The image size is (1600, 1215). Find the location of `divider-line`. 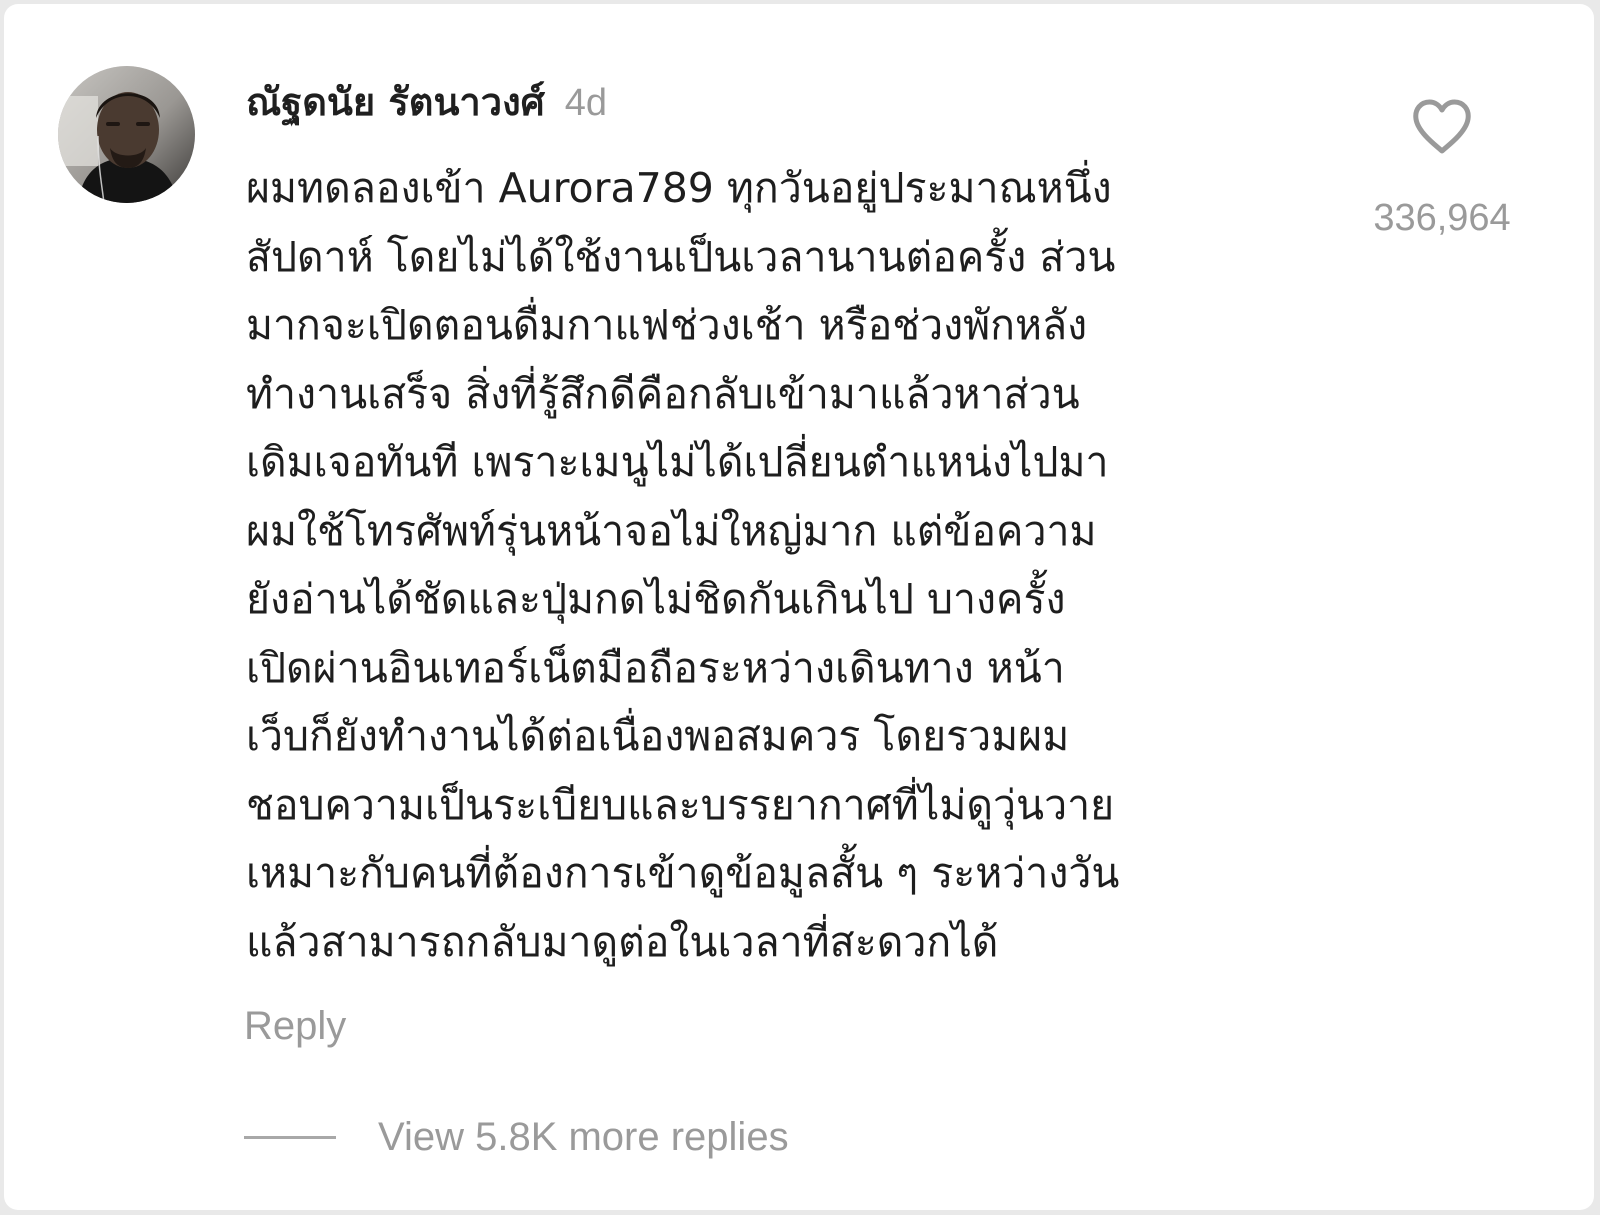

divider-line is located at coordinates (290, 1137).